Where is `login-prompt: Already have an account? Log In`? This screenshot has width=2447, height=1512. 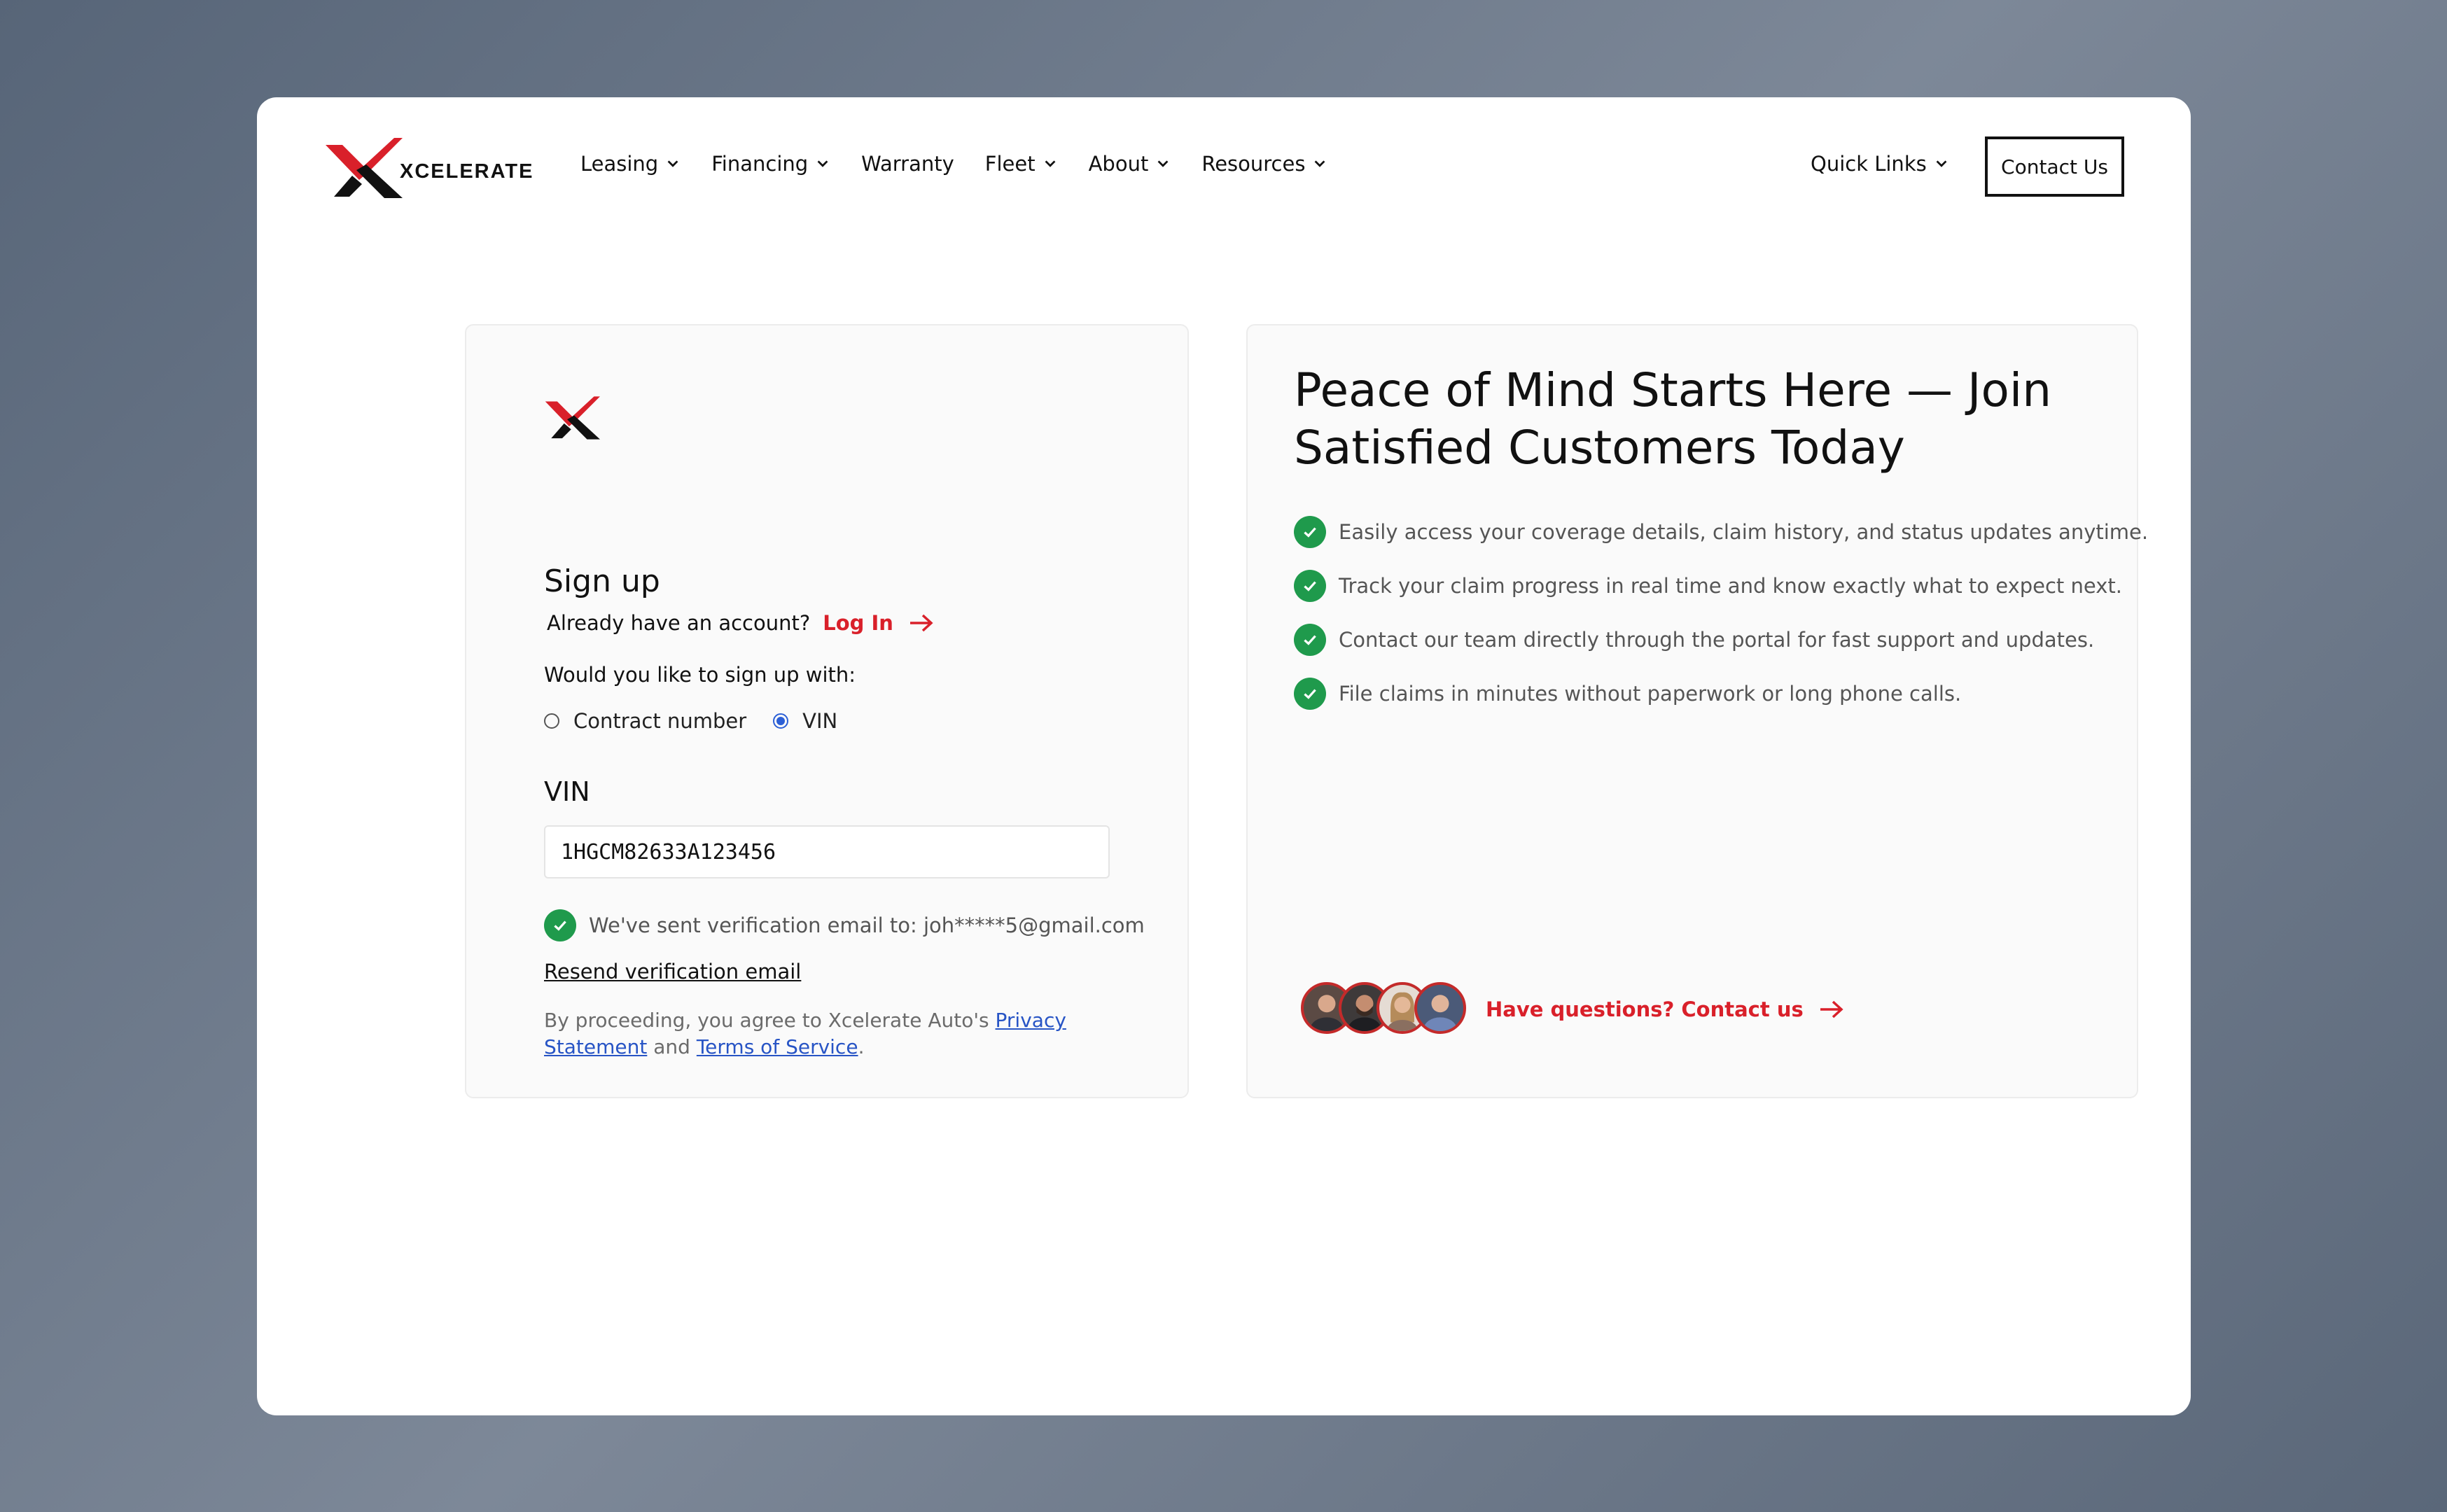 login-prompt: Already have an account? Log In is located at coordinates (741, 623).